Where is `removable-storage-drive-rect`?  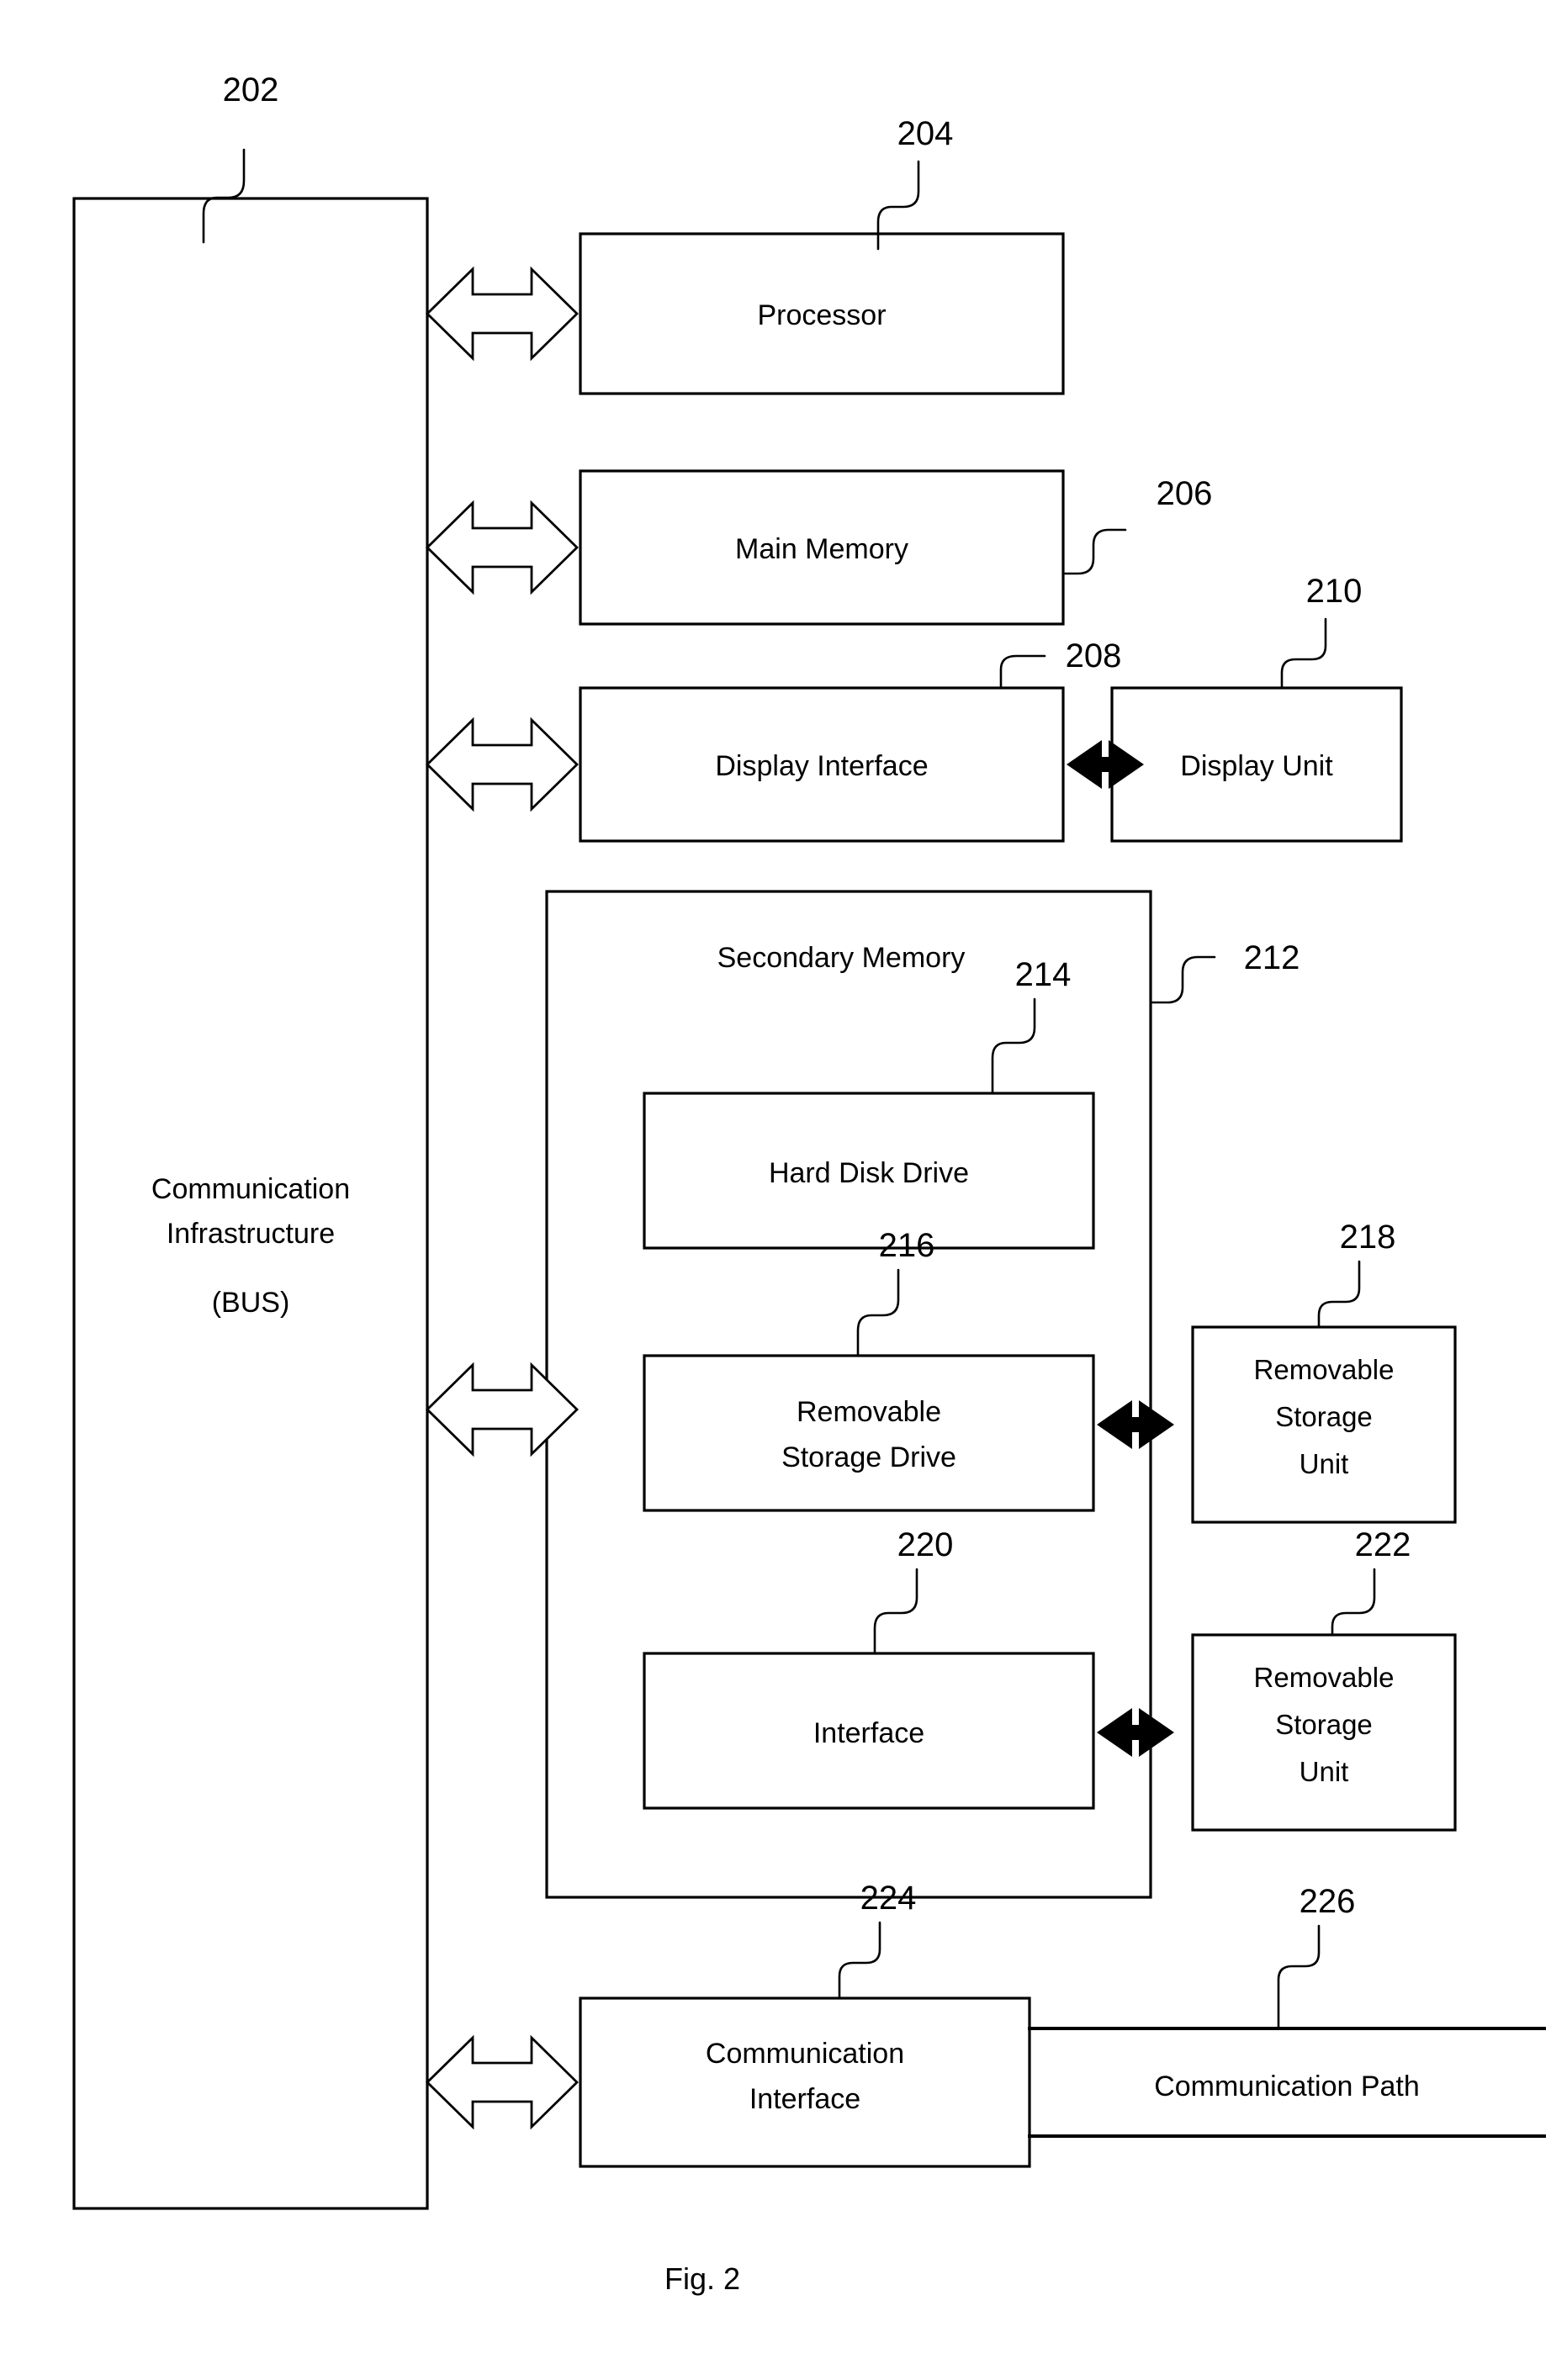 removable-storage-drive-rect is located at coordinates (869, 1433).